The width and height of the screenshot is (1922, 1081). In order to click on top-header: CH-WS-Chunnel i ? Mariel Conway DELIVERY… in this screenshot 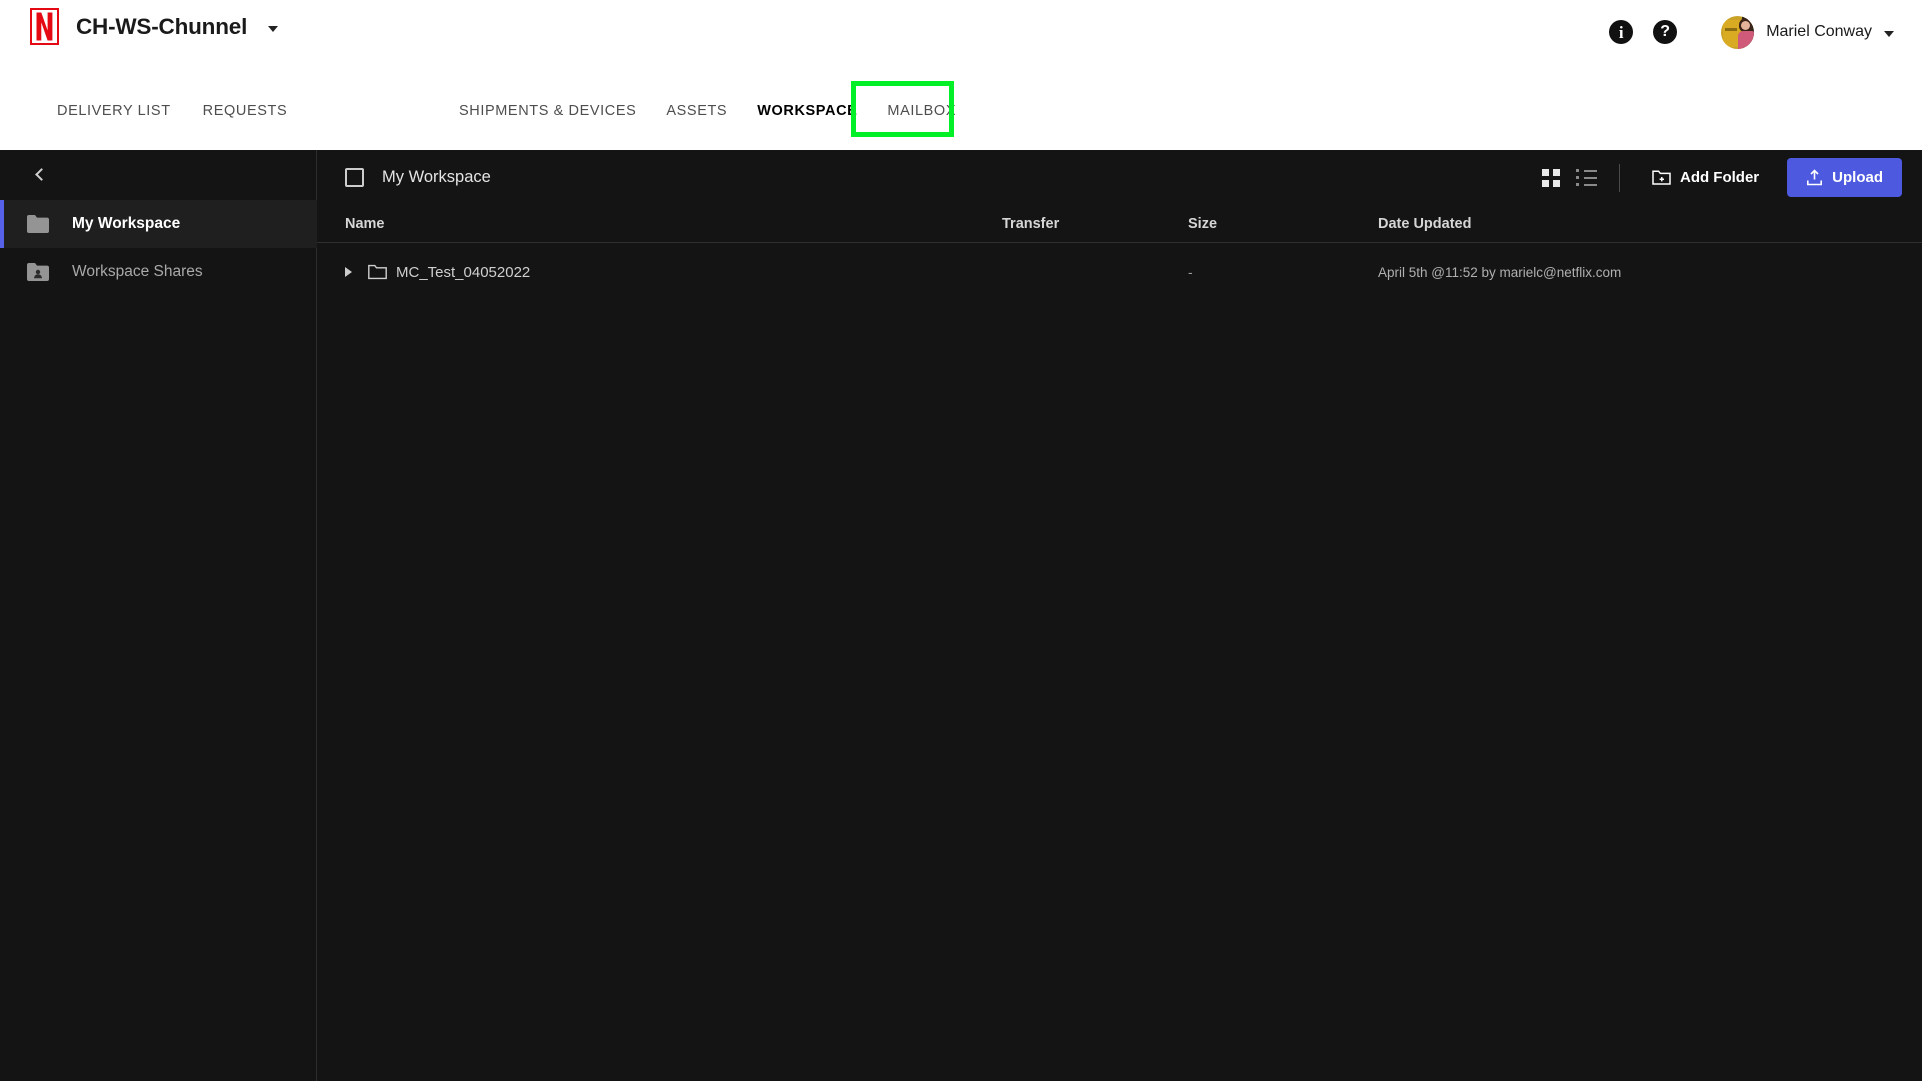, I will do `click(961, 75)`.